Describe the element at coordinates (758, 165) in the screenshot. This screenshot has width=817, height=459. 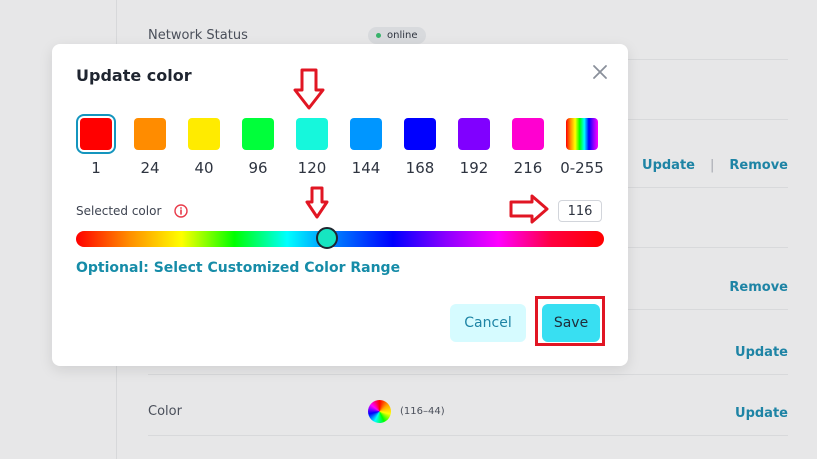
I see `remove-link: Remove` at that location.